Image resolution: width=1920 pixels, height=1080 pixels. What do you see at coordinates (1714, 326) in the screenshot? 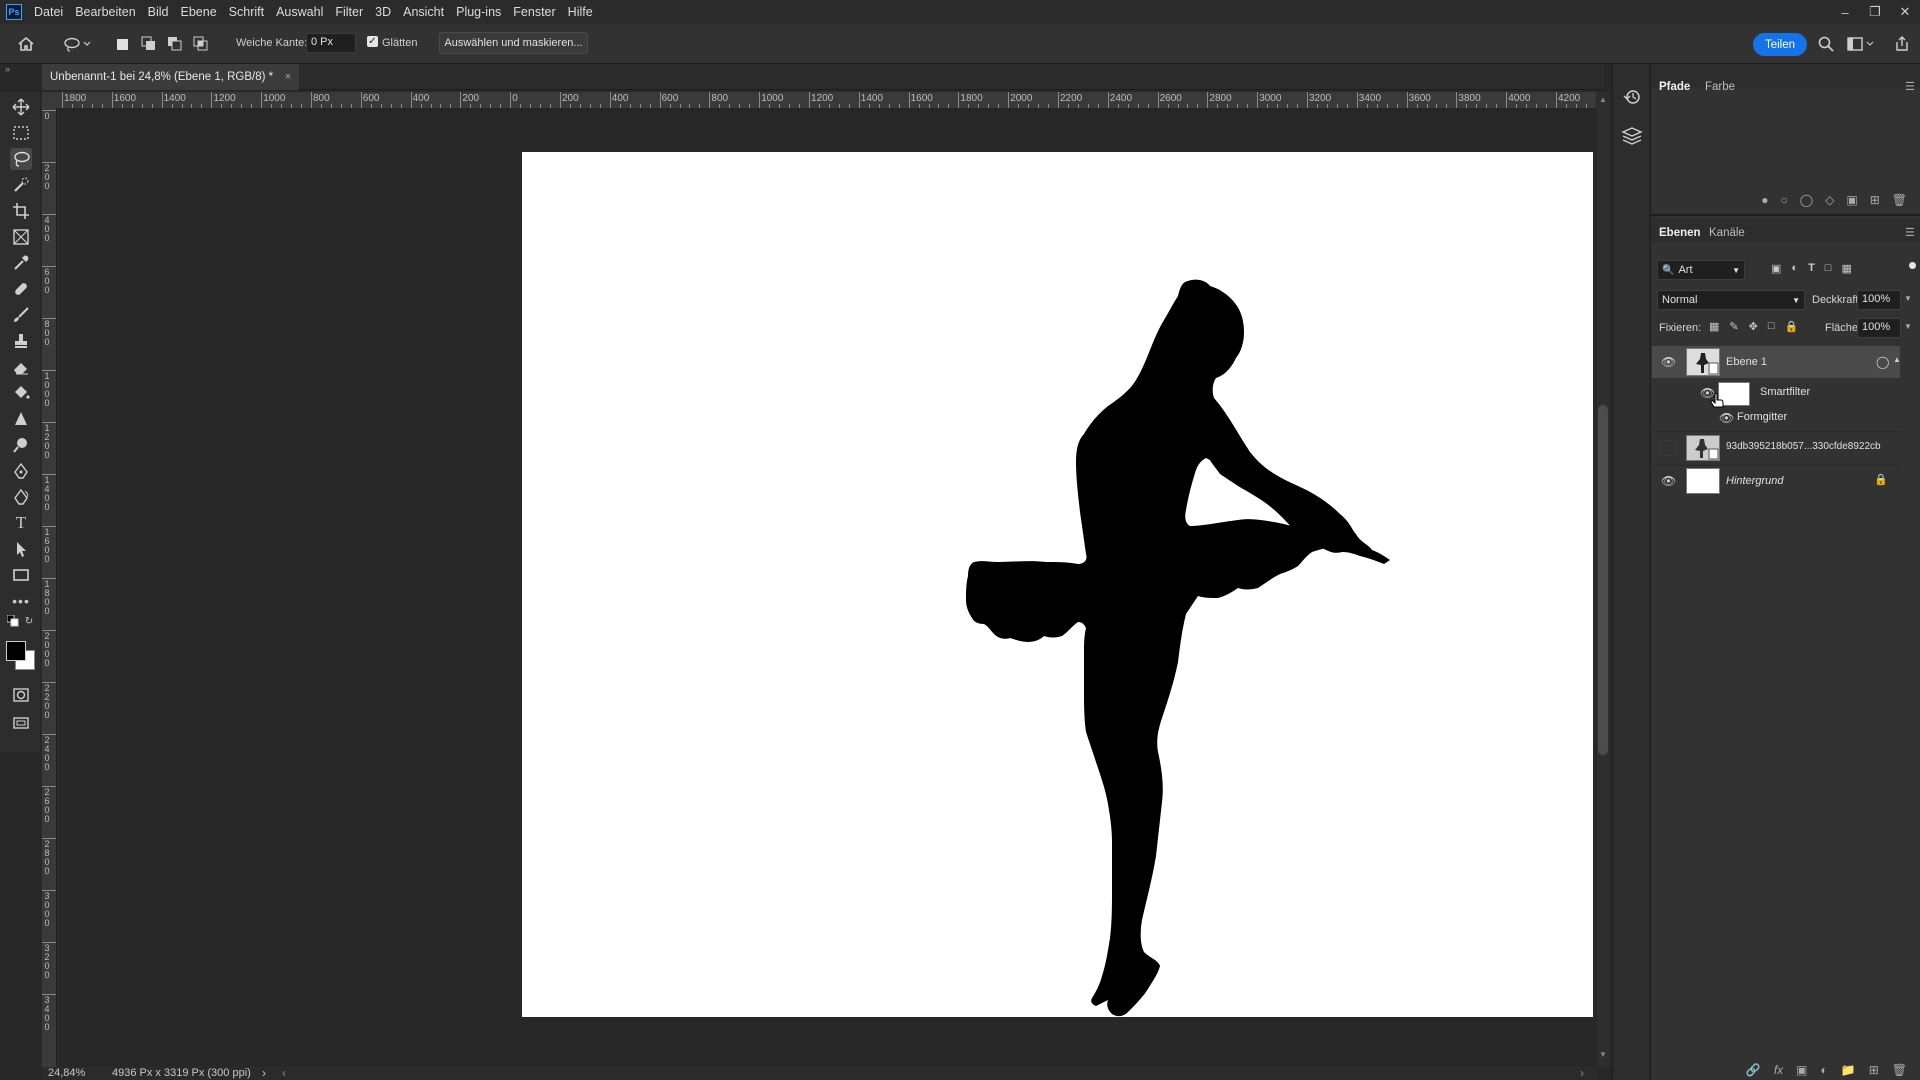
I see `lock-transparent-icon: ▦` at bounding box center [1714, 326].